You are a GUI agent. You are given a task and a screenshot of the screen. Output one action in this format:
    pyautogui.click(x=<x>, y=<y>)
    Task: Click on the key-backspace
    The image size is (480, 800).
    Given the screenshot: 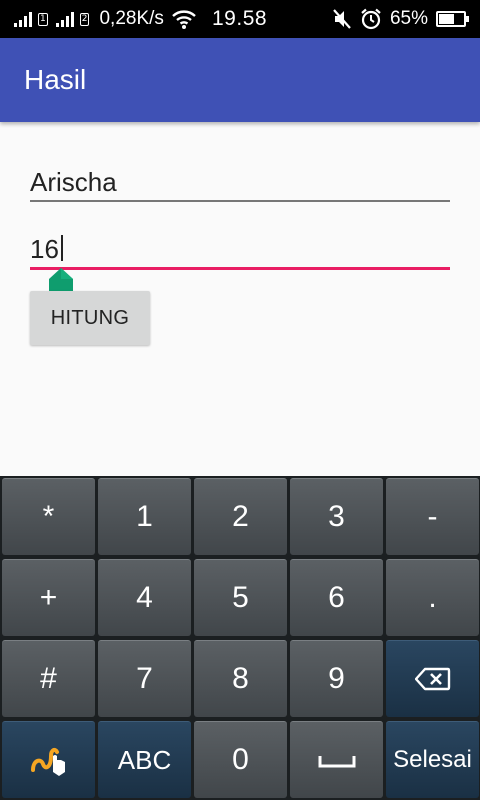 What is the action you would take?
    pyautogui.click(x=432, y=678)
    